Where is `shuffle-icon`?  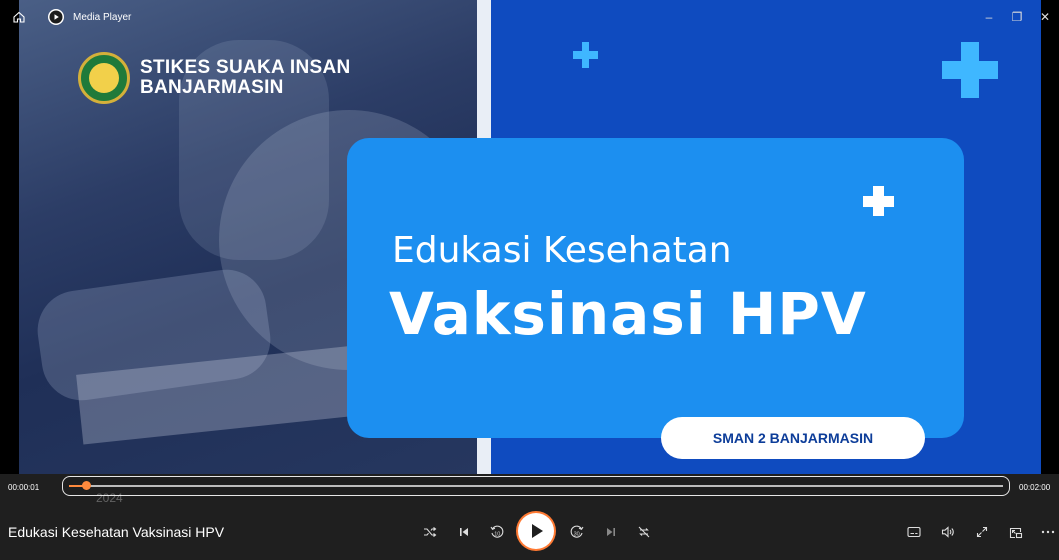
shuffle-icon is located at coordinates (430, 532).